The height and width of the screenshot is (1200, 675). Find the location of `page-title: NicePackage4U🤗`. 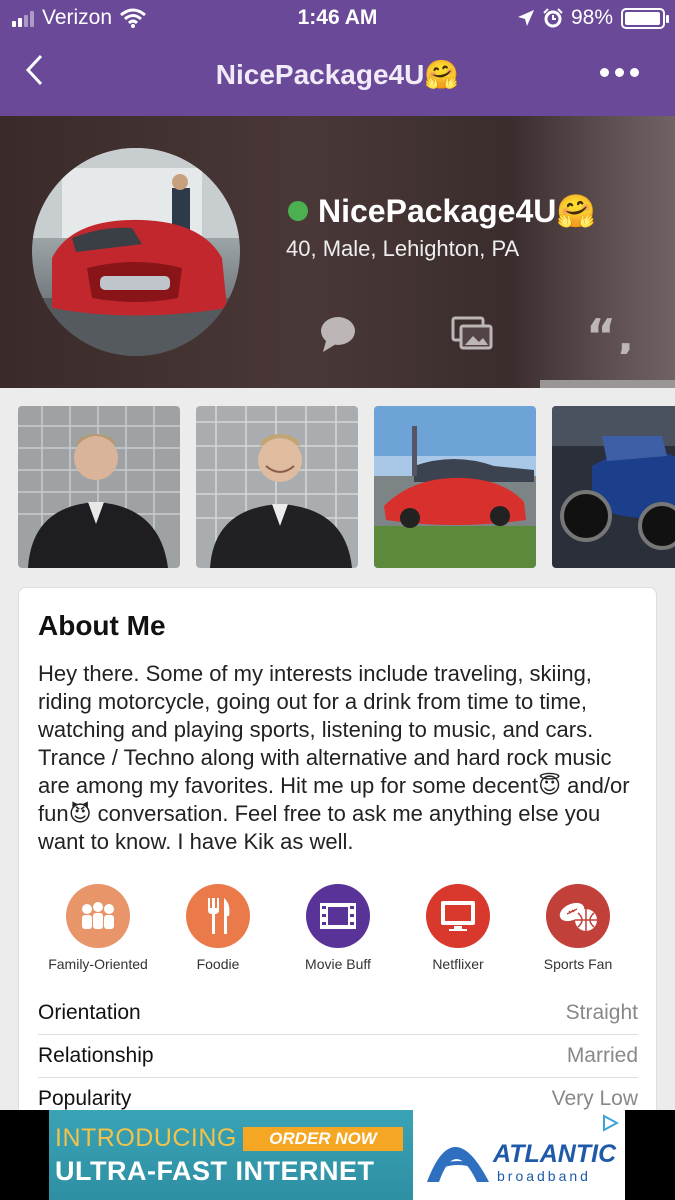

page-title: NicePackage4U🤗 is located at coordinates (337, 74).